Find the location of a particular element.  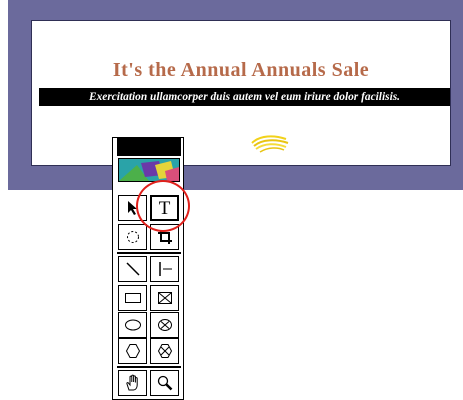

polygon-icon is located at coordinates (132, 351).